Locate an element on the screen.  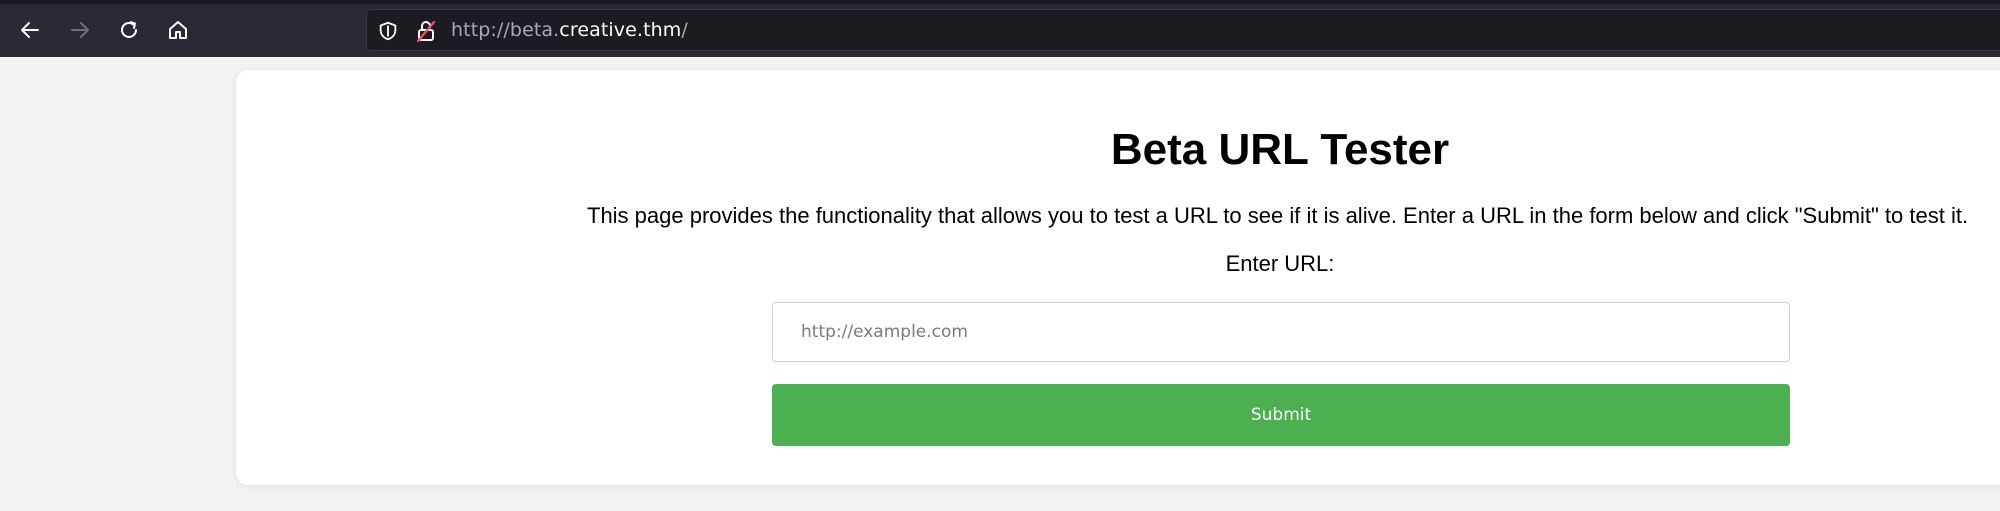
toolbar-top-strip is located at coordinates (1000, 2).